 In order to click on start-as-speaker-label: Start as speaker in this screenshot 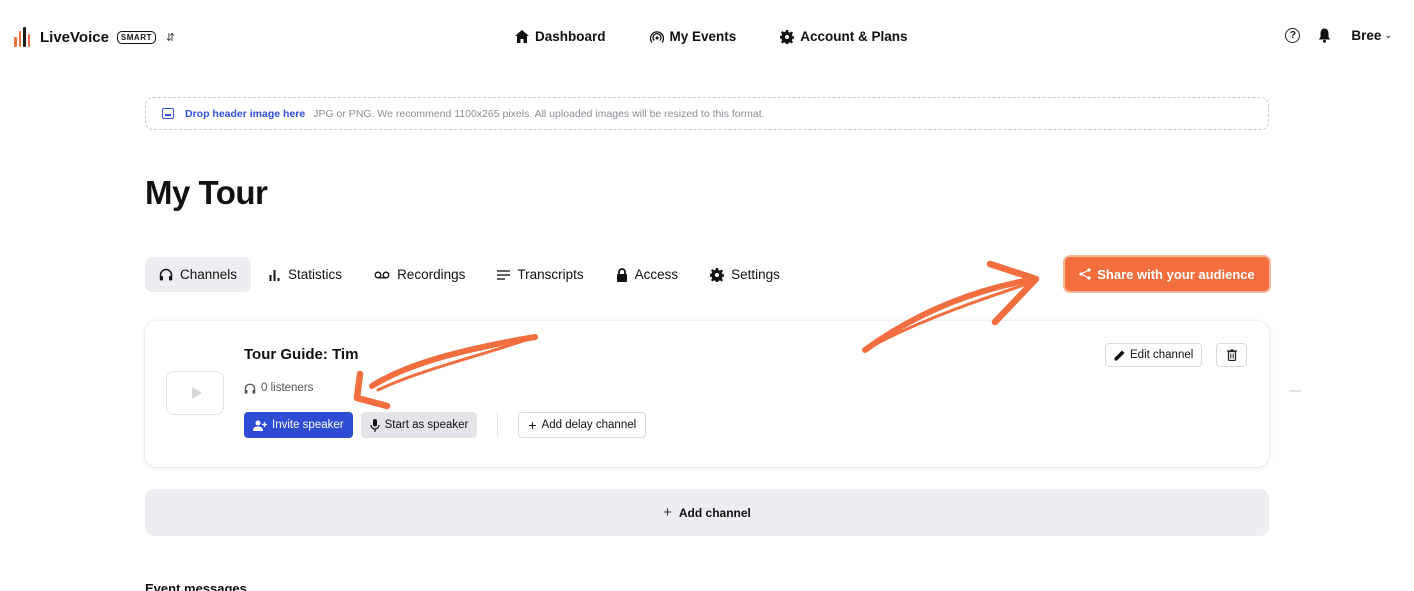, I will do `click(426, 425)`.